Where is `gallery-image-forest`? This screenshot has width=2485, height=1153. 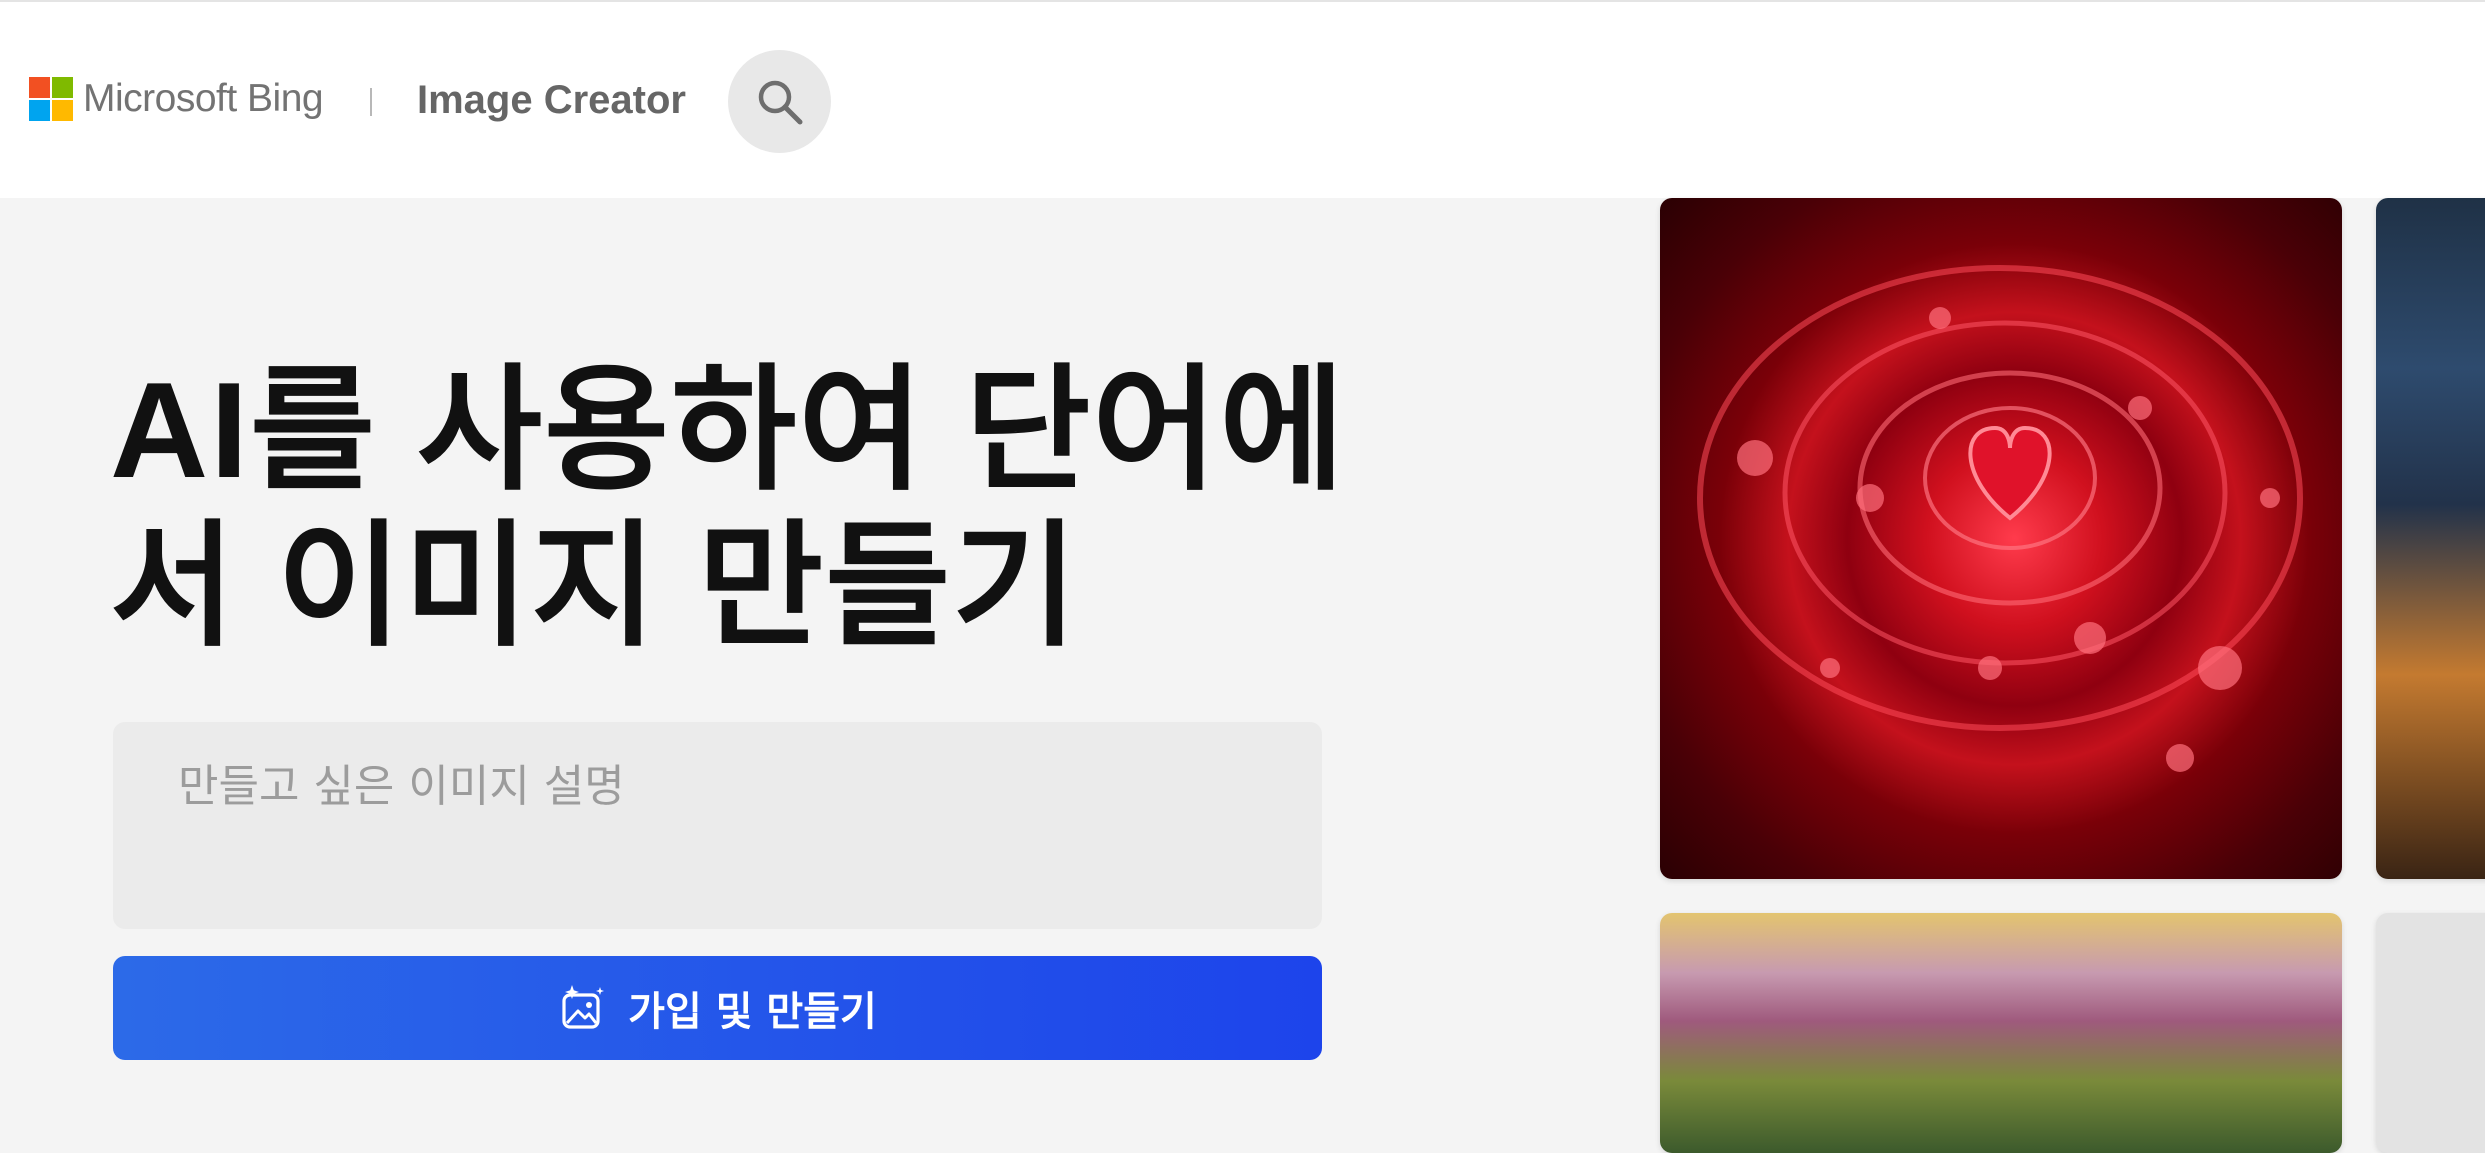
gallery-image-forest is located at coordinates (2001, 1033).